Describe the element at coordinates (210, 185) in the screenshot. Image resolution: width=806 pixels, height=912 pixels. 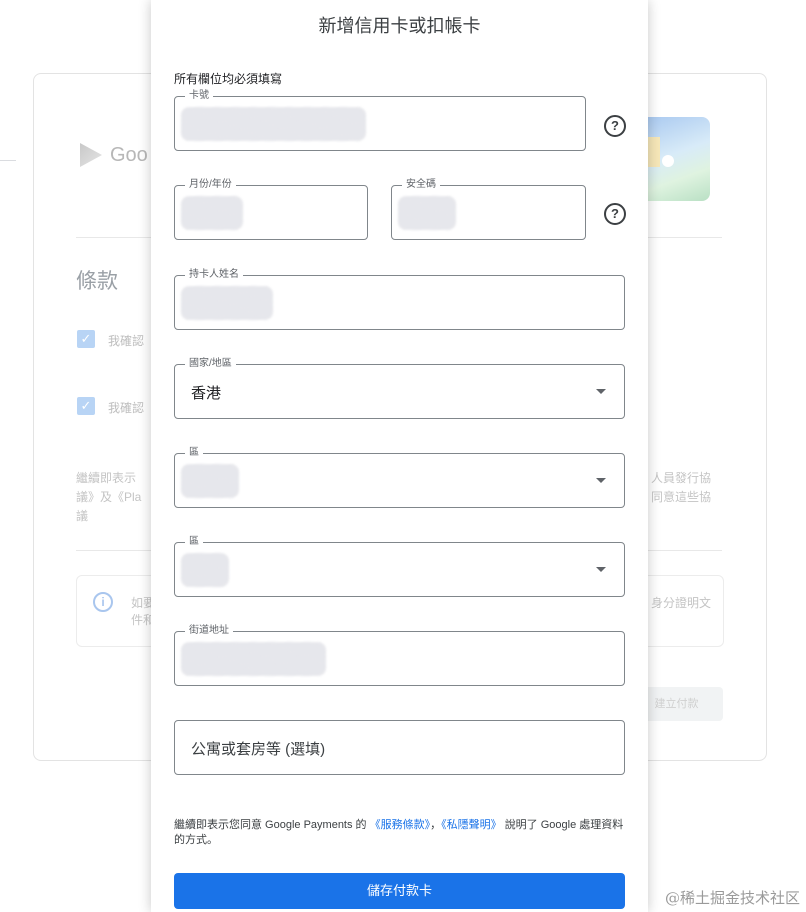
I see `expiry-label: 月份/年份` at that location.